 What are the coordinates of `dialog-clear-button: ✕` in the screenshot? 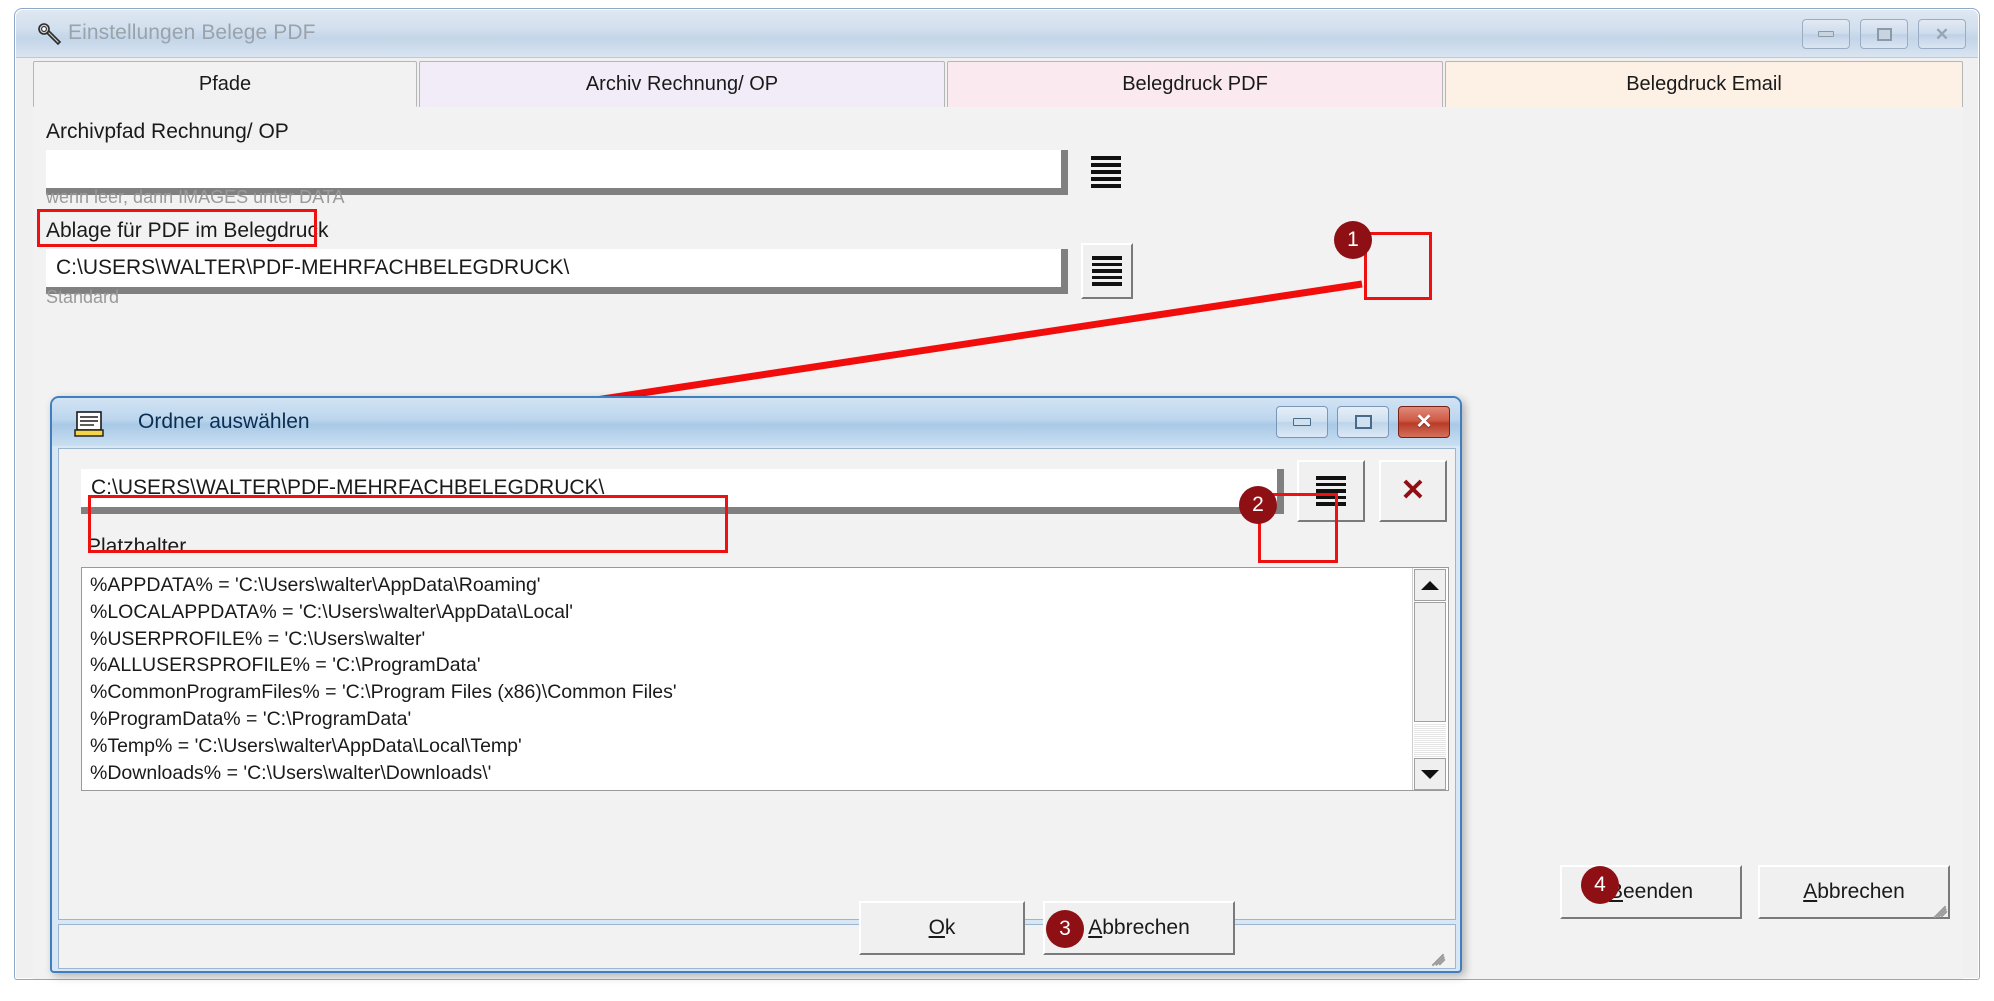 It's located at (1413, 491).